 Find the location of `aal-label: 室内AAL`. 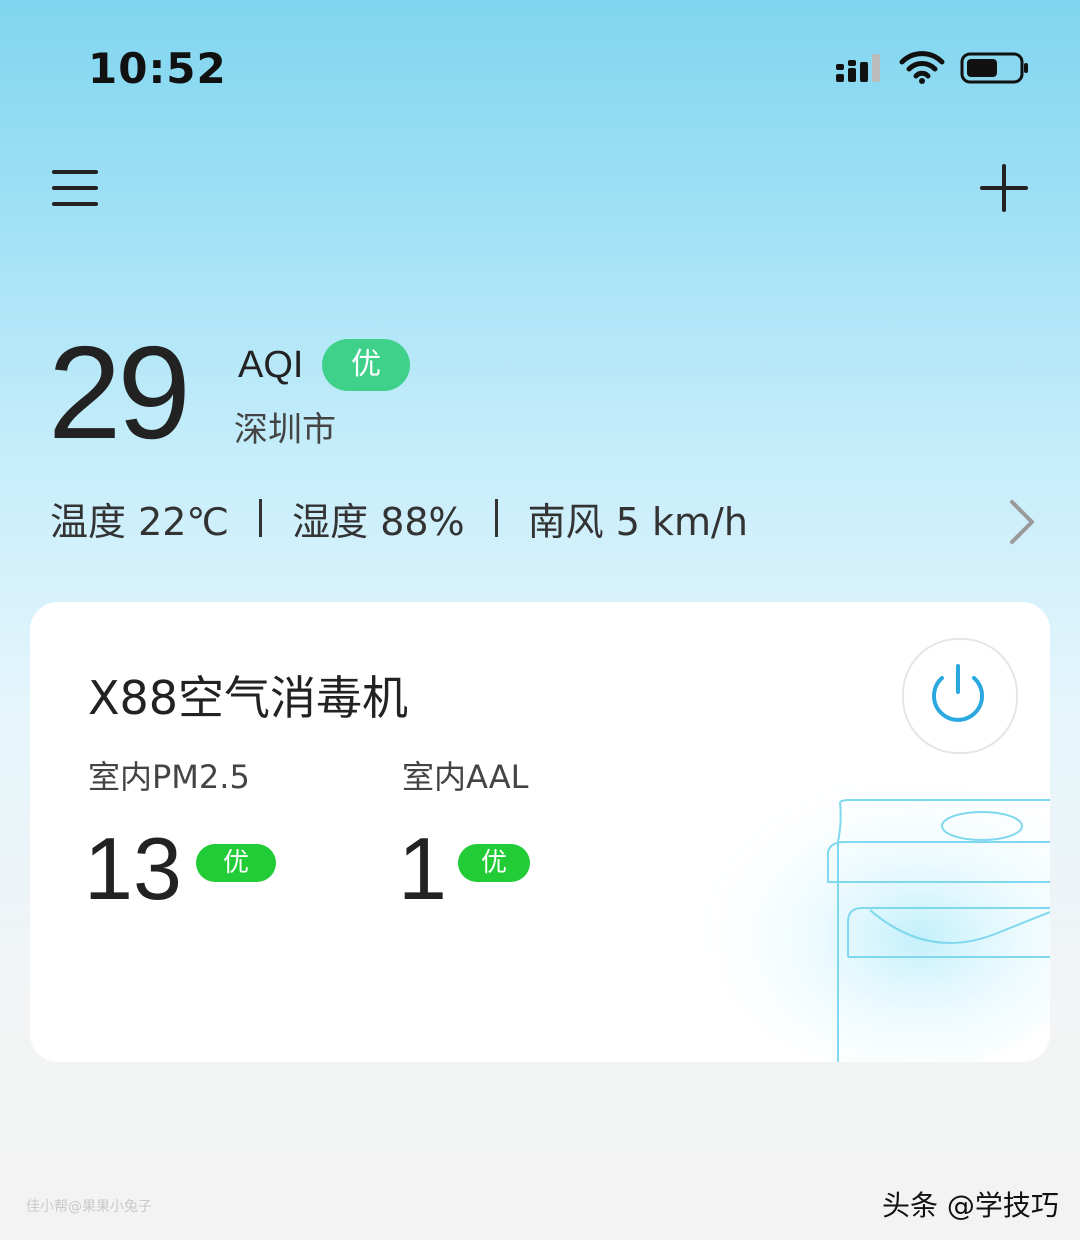

aal-label: 室内AAL is located at coordinates (465, 777).